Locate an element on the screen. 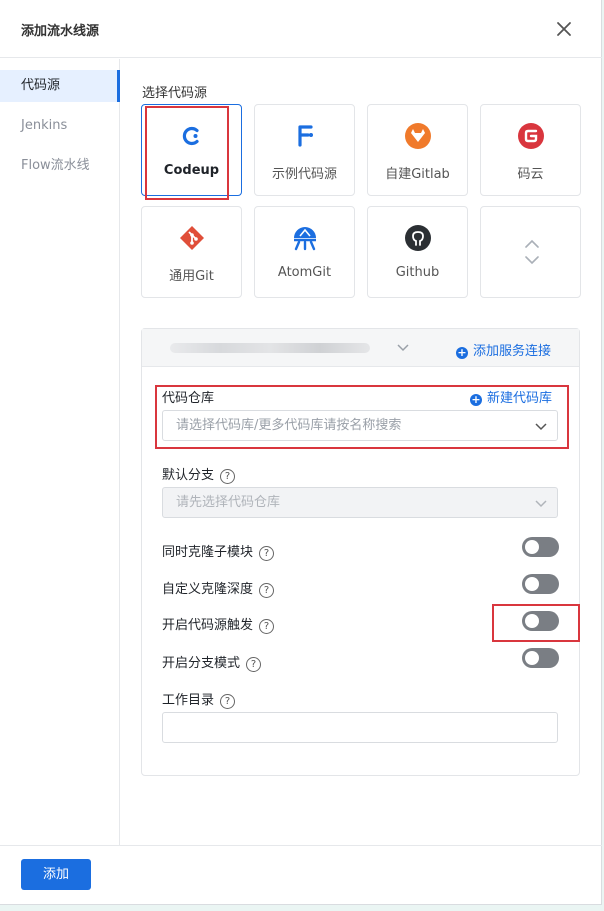 Image resolution: width=604 pixels, height=911 pixels. source-tile-gitee: 码云 is located at coordinates (530, 150).